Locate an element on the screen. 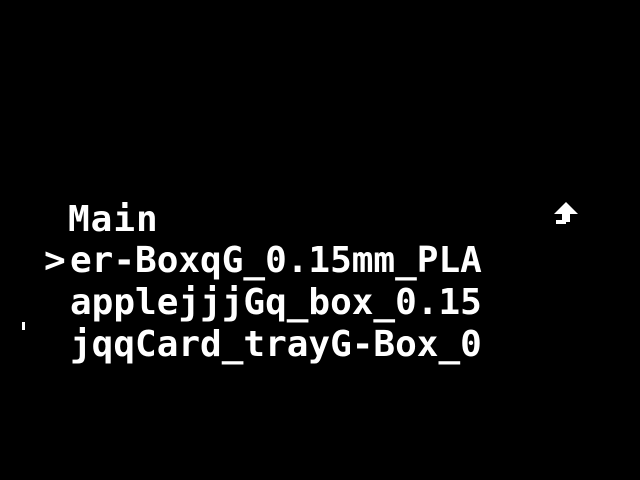 Image resolution: width=640 pixels, height=480 pixels. menu-title: Main is located at coordinates (113, 219).